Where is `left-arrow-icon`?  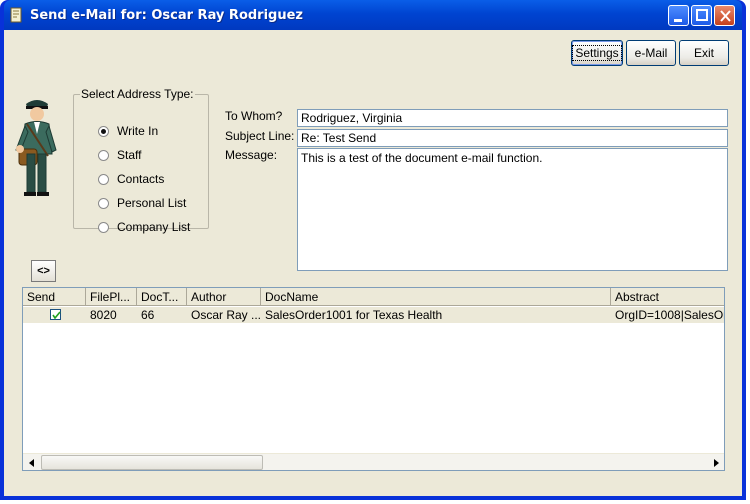 left-arrow-icon is located at coordinates (31, 462).